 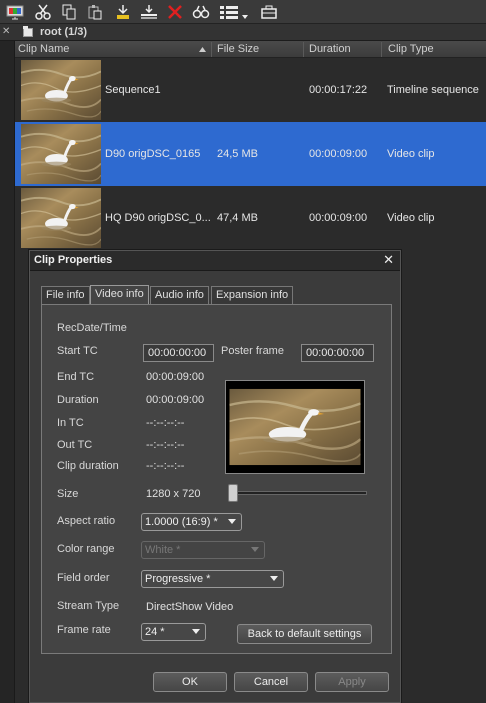 I want to click on toolbar, so click(x=243, y=12).